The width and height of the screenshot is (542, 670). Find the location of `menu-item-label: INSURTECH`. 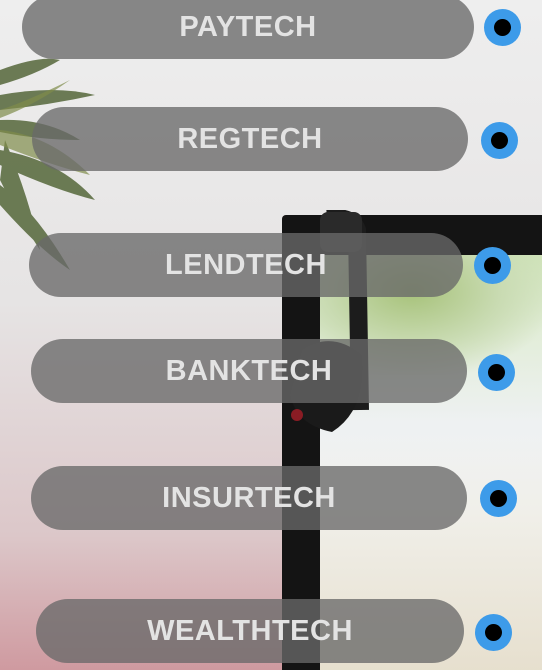

menu-item-label: INSURTECH is located at coordinates (249, 497).